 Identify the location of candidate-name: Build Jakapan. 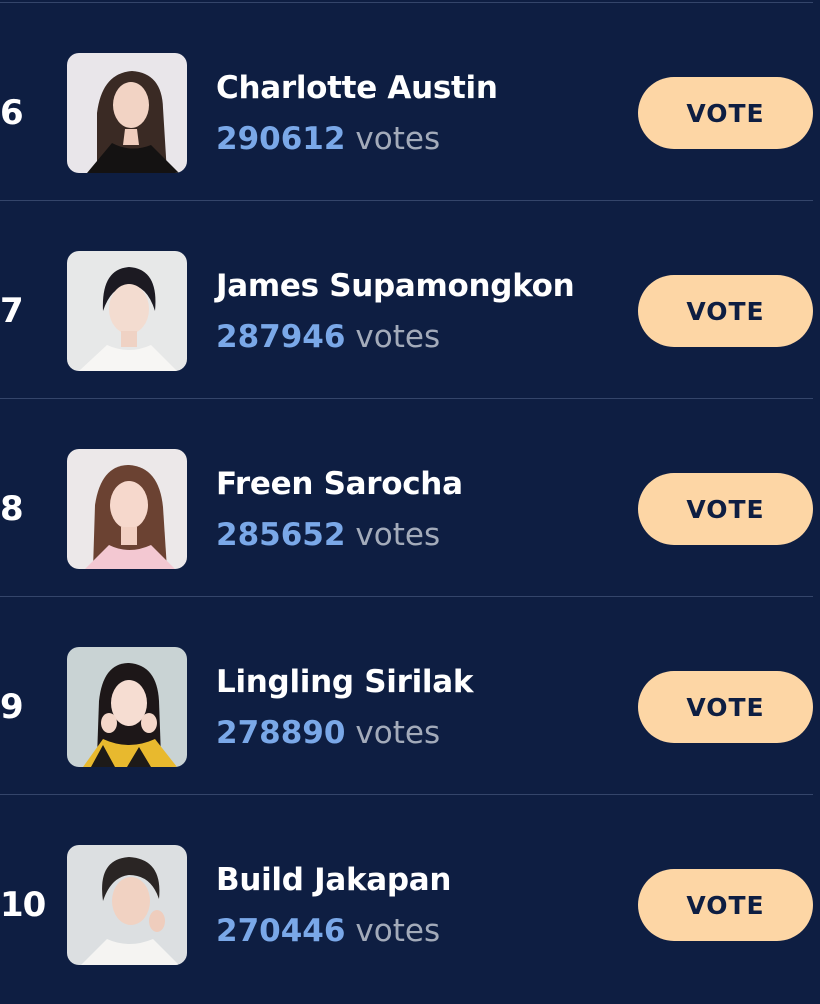
(334, 880).